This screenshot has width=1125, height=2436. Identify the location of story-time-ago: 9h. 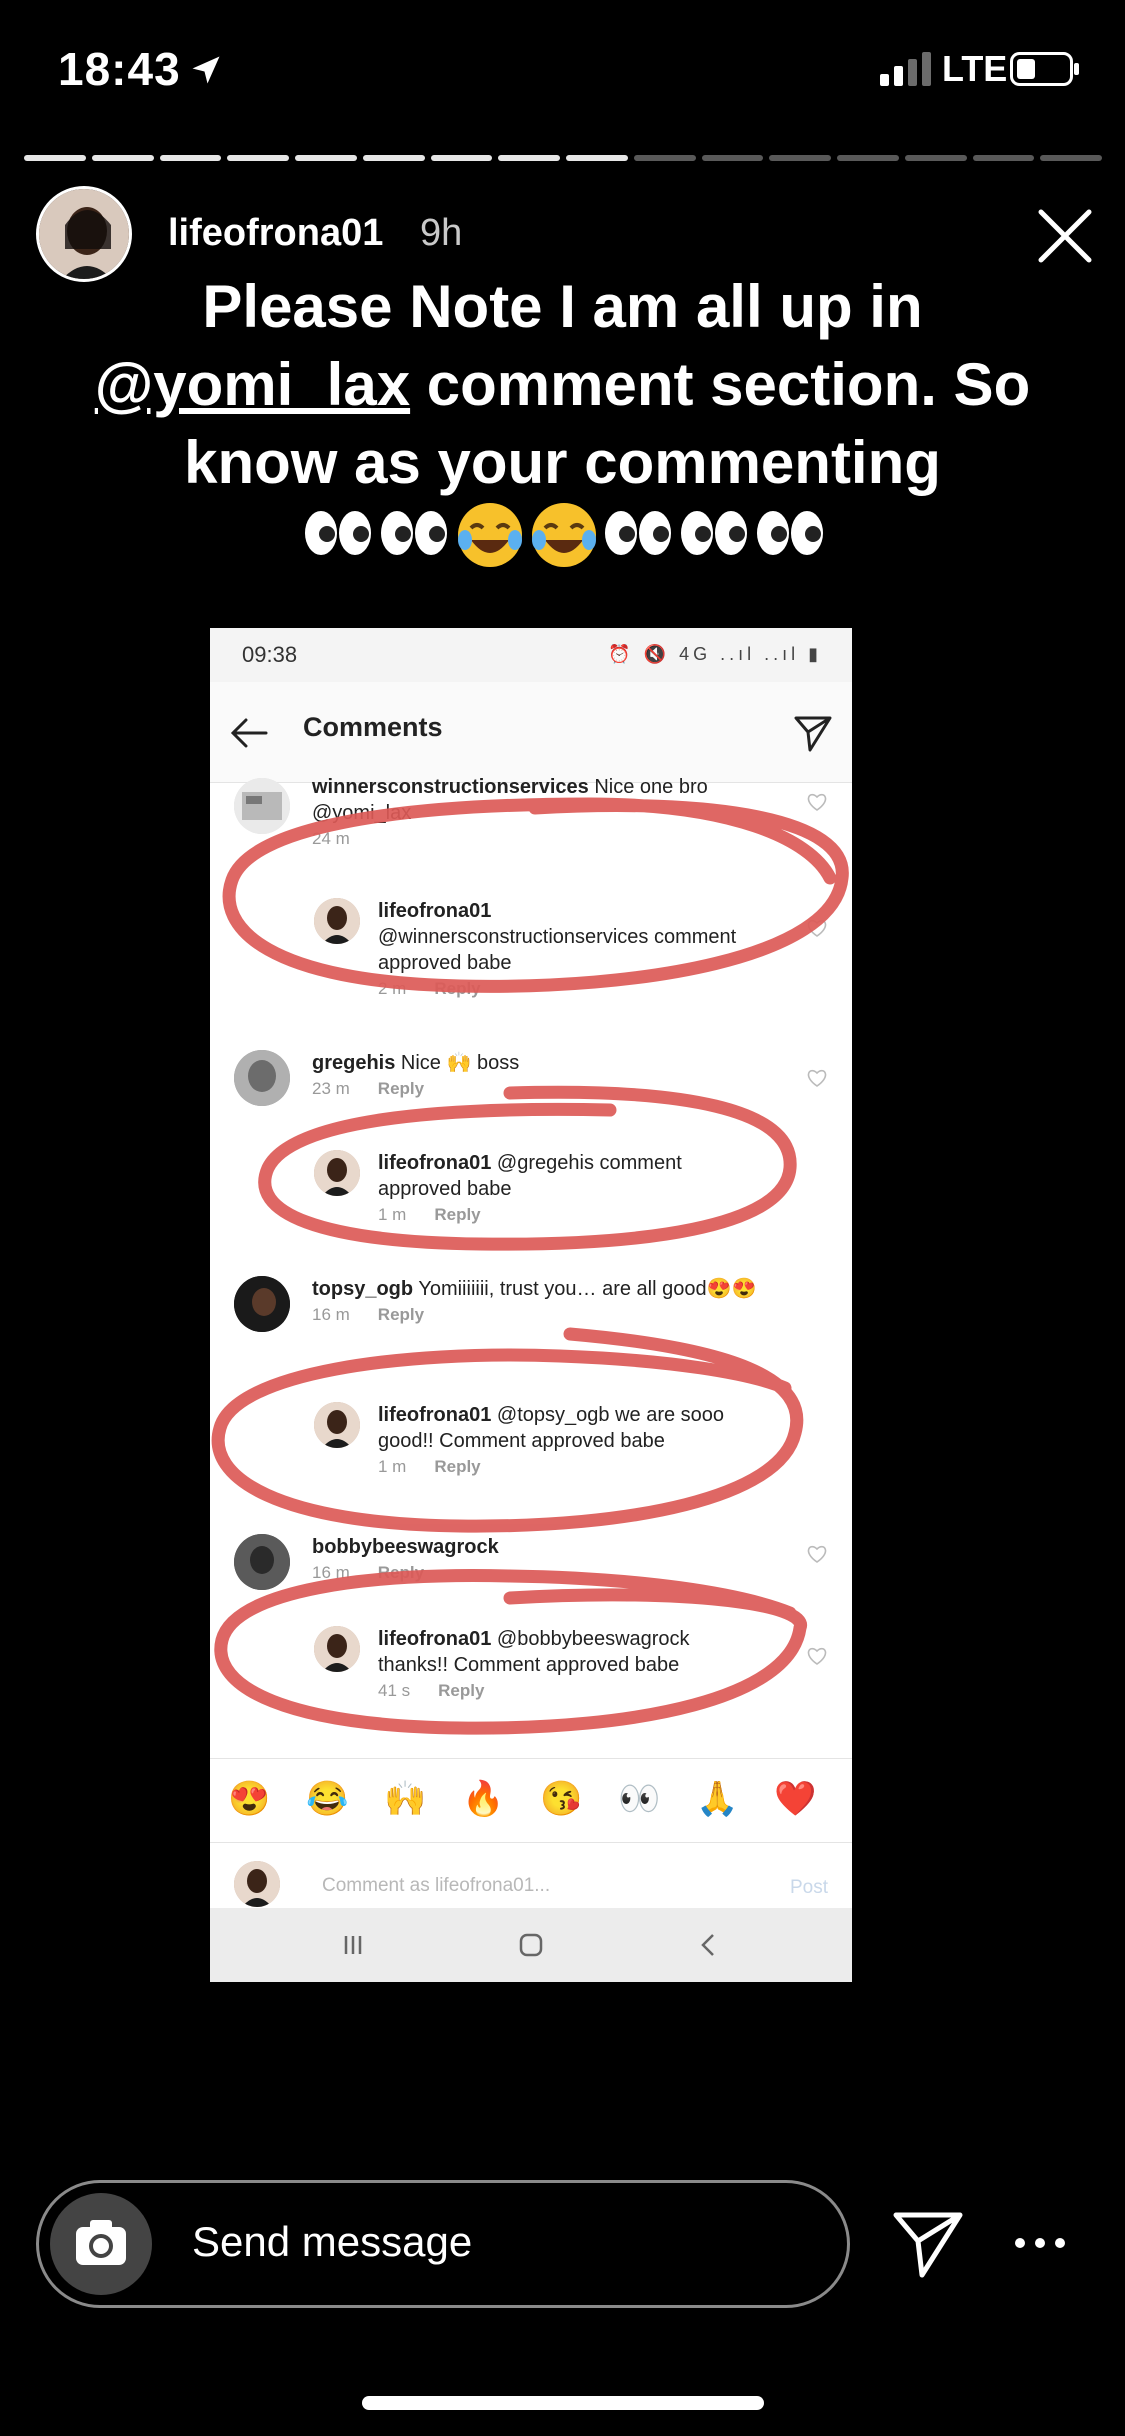
(441, 233).